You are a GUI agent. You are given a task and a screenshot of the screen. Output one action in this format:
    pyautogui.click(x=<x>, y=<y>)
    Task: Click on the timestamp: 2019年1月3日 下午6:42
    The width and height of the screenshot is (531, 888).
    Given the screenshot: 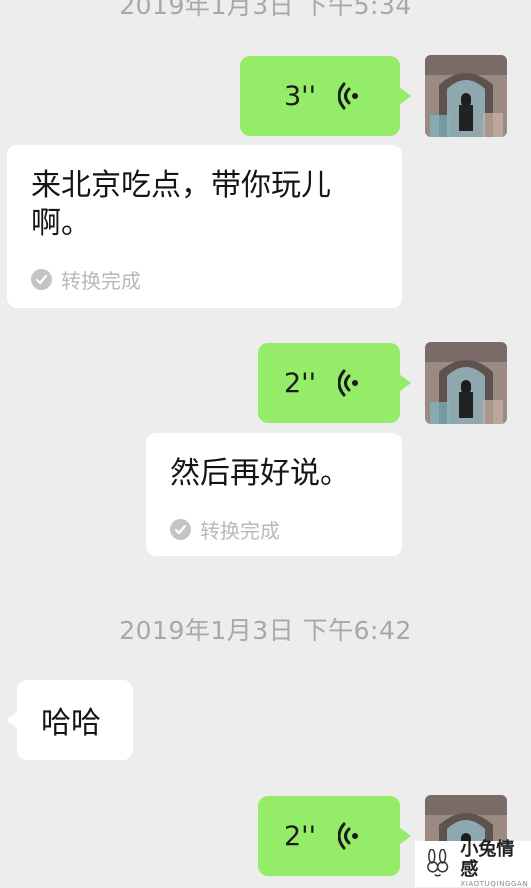 What is the action you would take?
    pyautogui.click(x=265, y=630)
    